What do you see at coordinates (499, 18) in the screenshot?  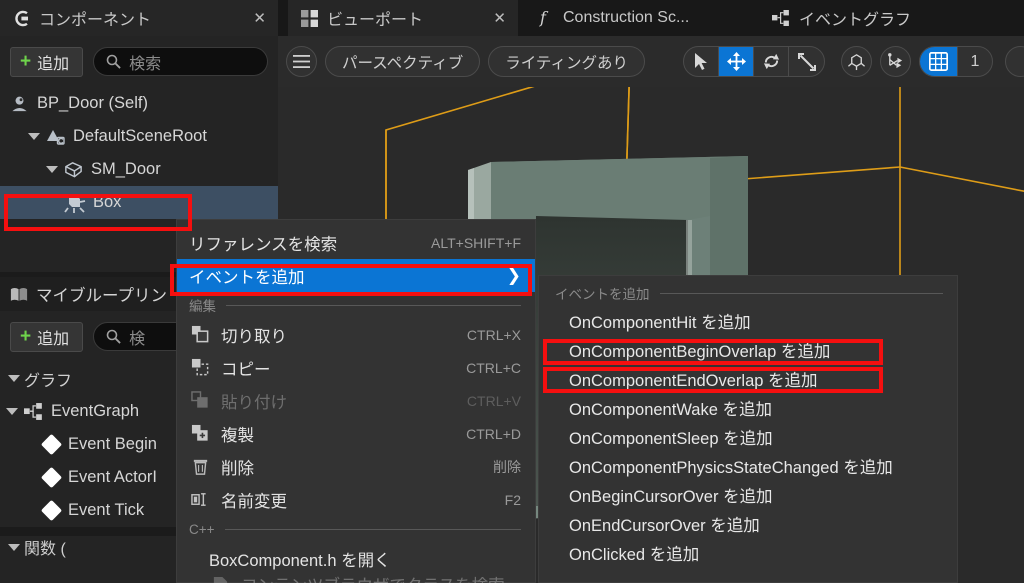 I see `tab-viewport-close: ✕` at bounding box center [499, 18].